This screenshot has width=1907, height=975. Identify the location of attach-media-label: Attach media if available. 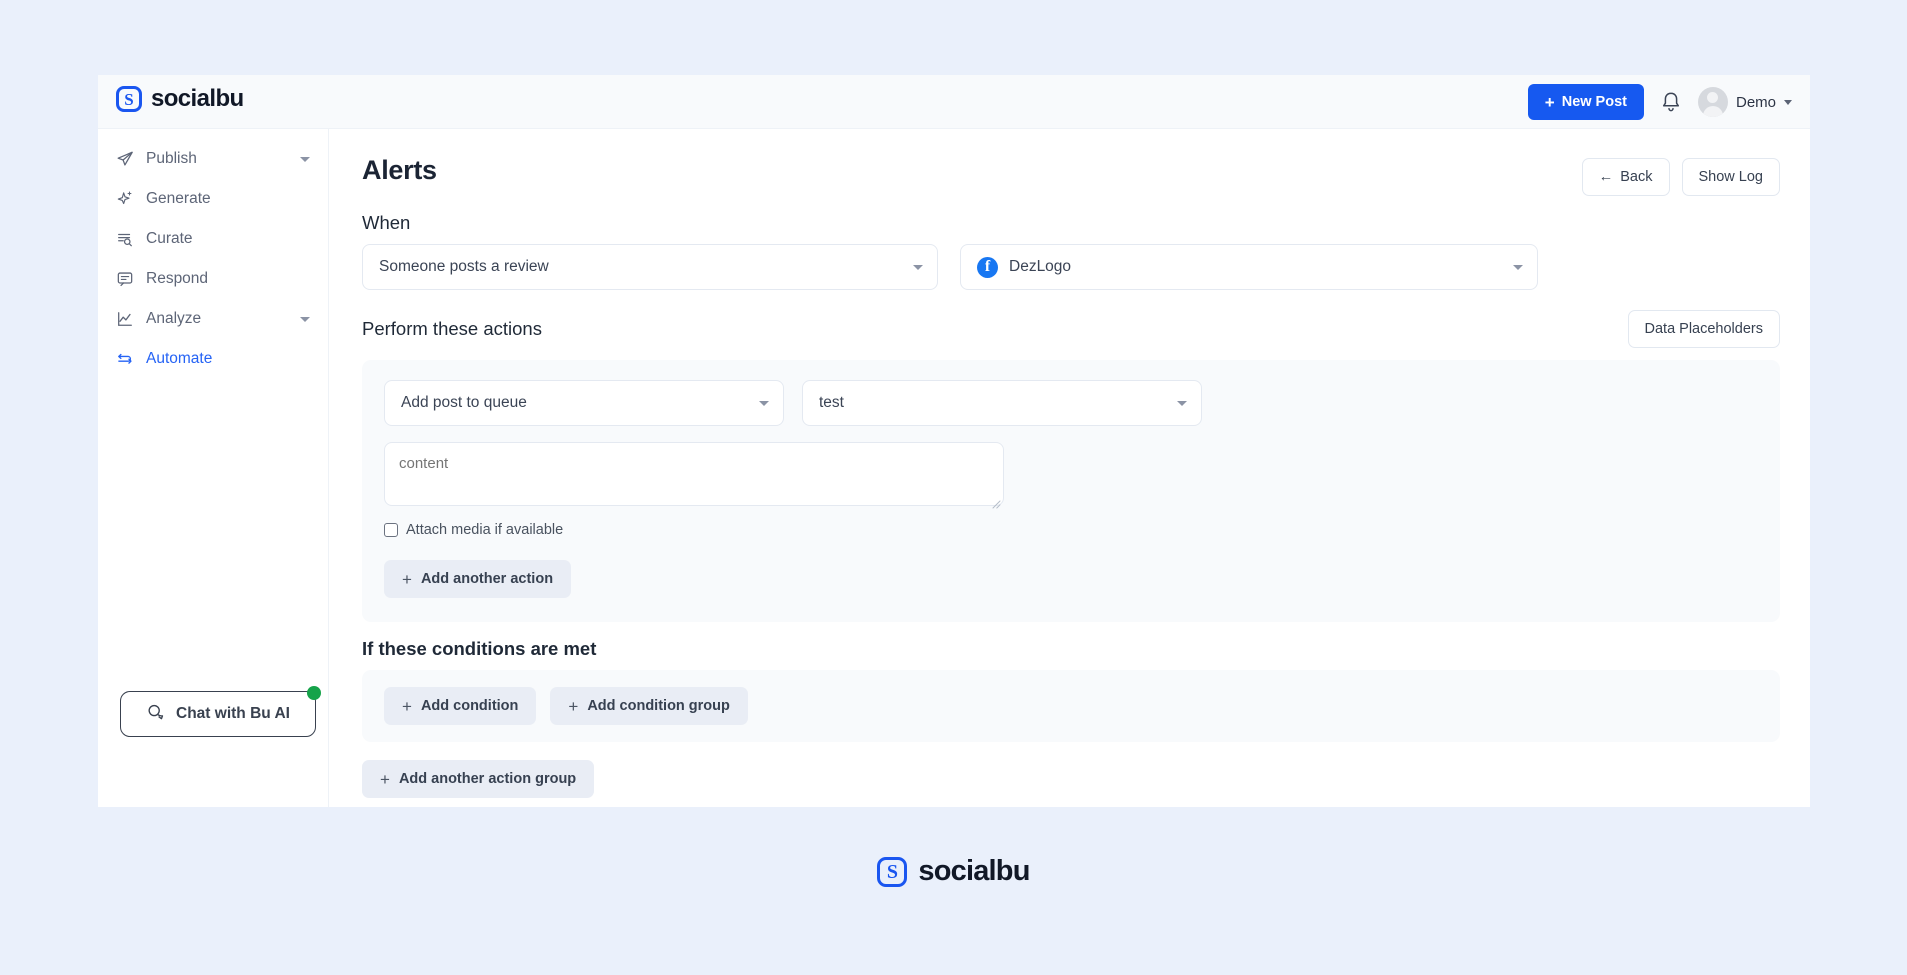
(485, 530).